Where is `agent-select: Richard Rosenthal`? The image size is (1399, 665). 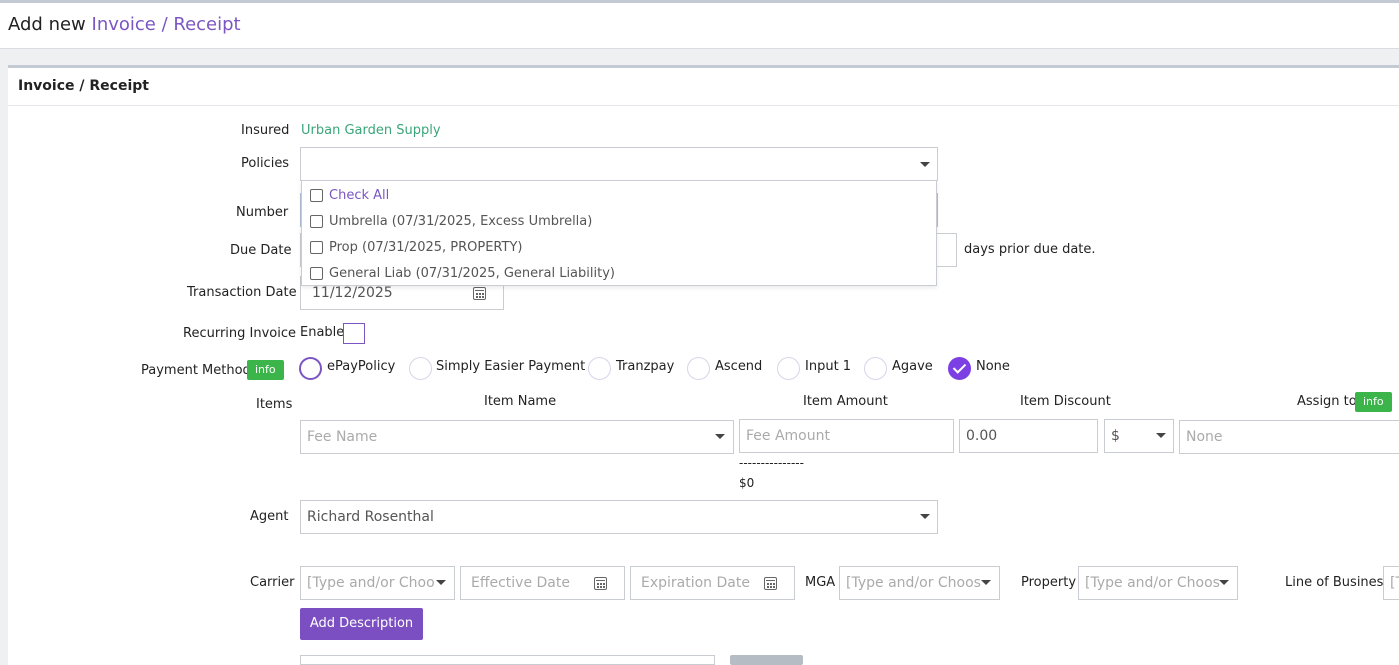
agent-select: Richard Rosenthal is located at coordinates (619, 517).